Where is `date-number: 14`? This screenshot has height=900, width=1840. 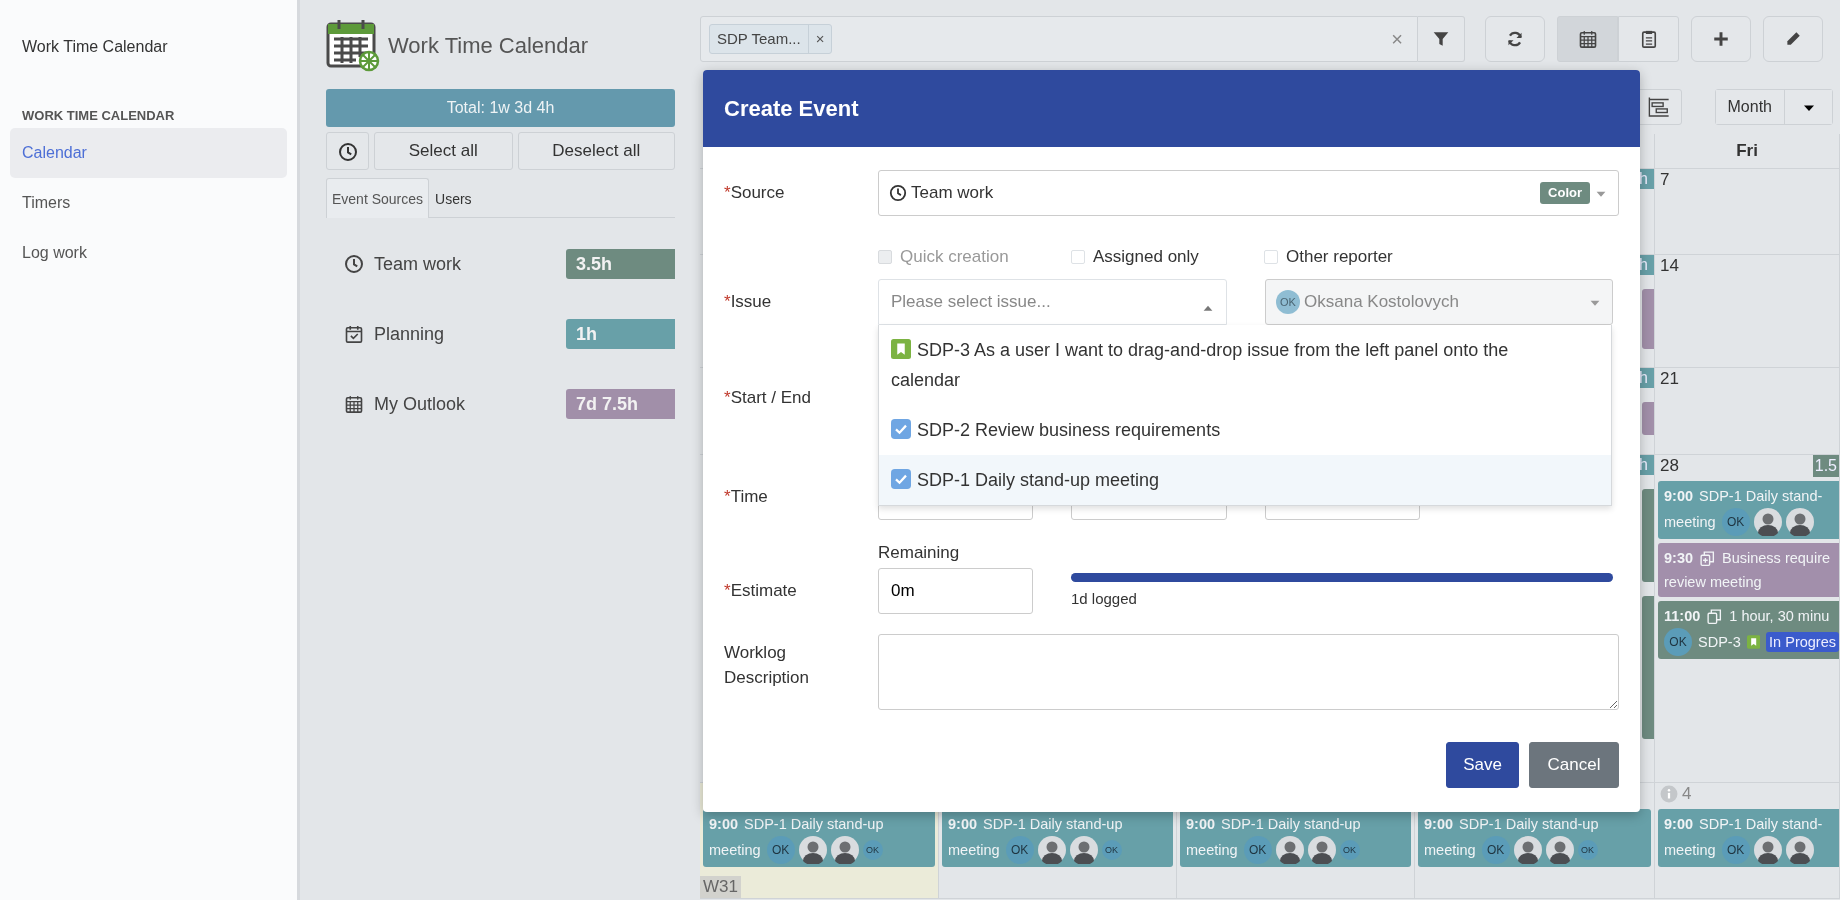
date-number: 14 is located at coordinates (1669, 266).